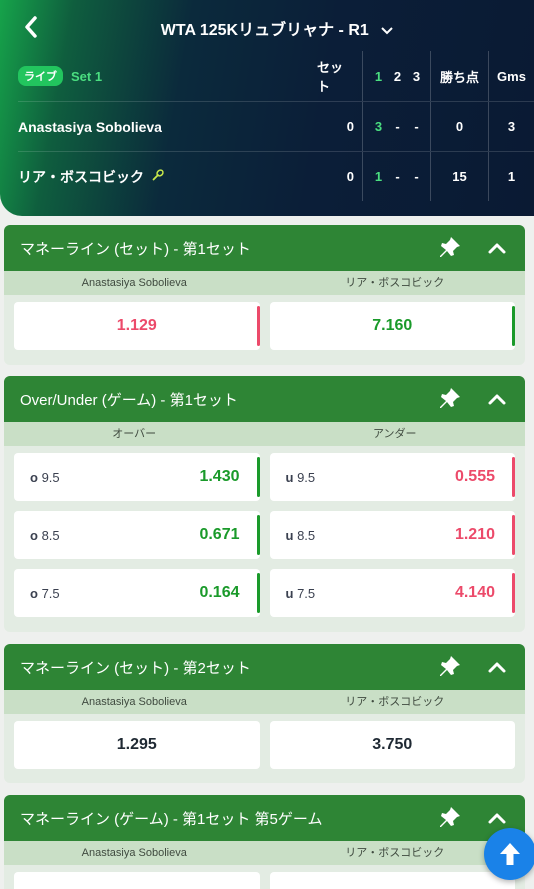 This screenshot has width=534, height=889. I want to click on odds-value: 0.164, so click(219, 592).